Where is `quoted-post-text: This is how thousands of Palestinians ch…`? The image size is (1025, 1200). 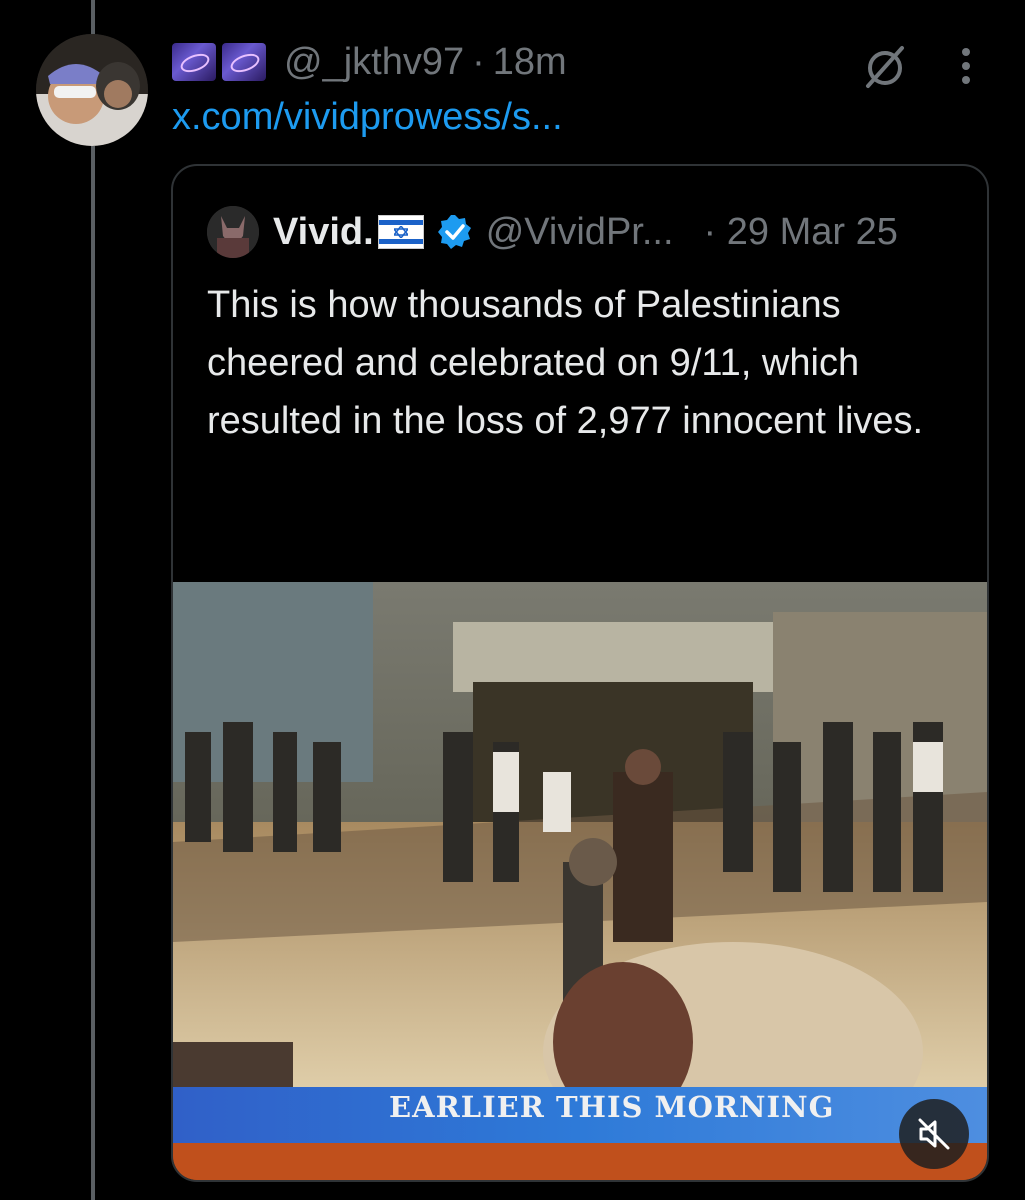 quoted-post-text: This is how thousands of Palestinians ch… is located at coordinates (565, 363).